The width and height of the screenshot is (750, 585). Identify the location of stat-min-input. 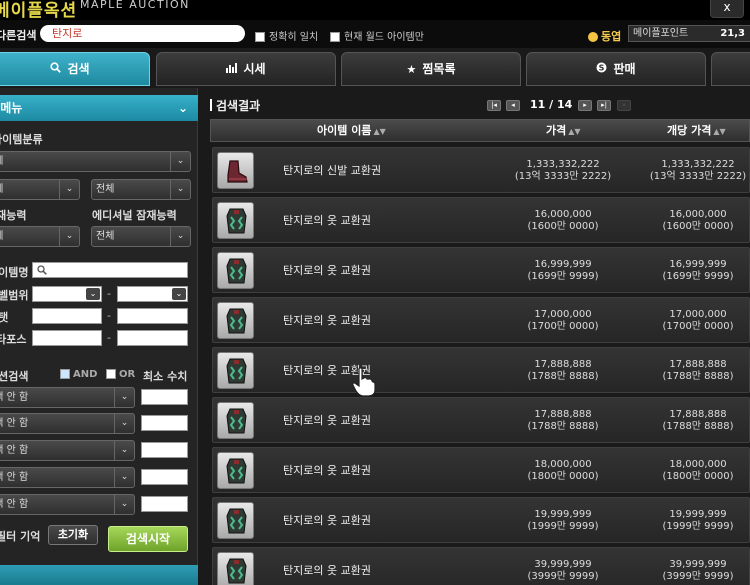
(67, 316).